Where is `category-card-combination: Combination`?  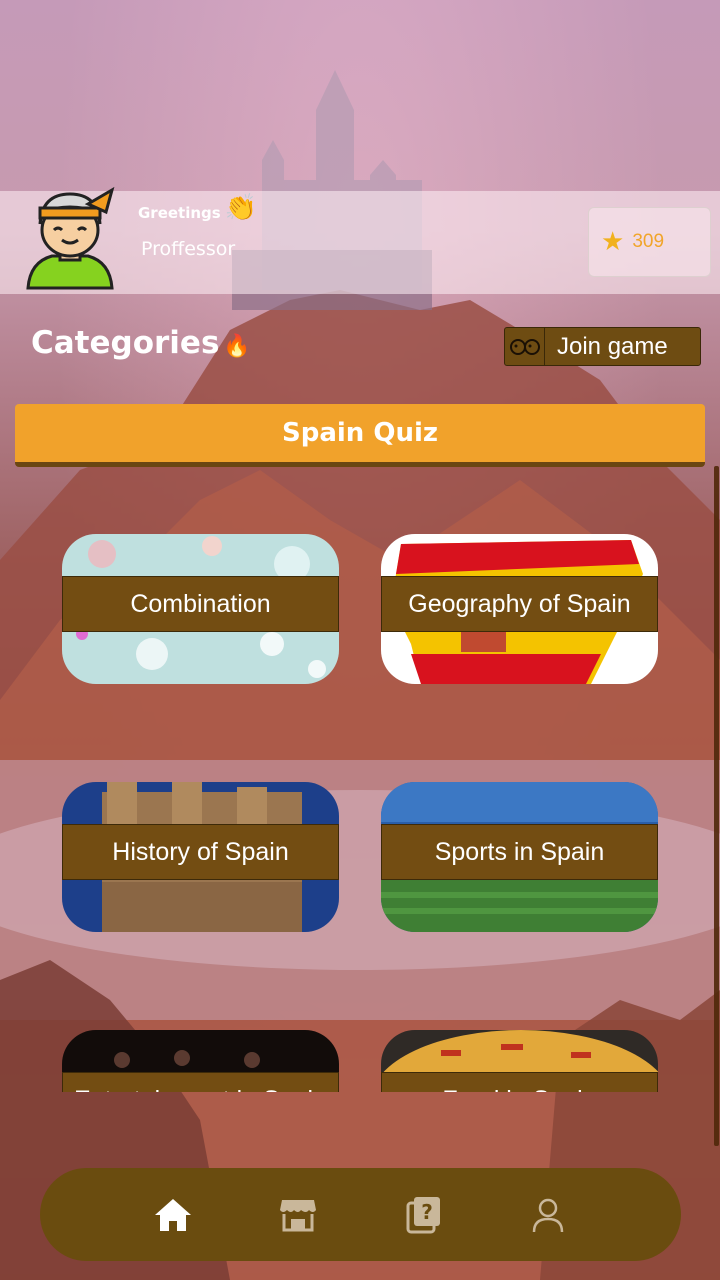 category-card-combination: Combination is located at coordinates (200, 609).